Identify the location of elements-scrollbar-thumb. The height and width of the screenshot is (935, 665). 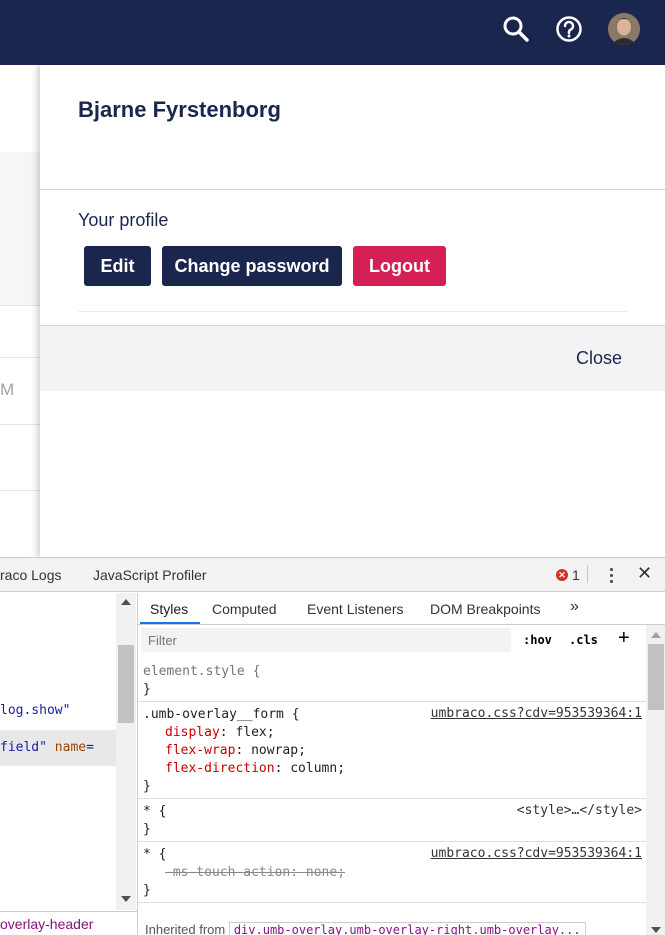
(126, 684).